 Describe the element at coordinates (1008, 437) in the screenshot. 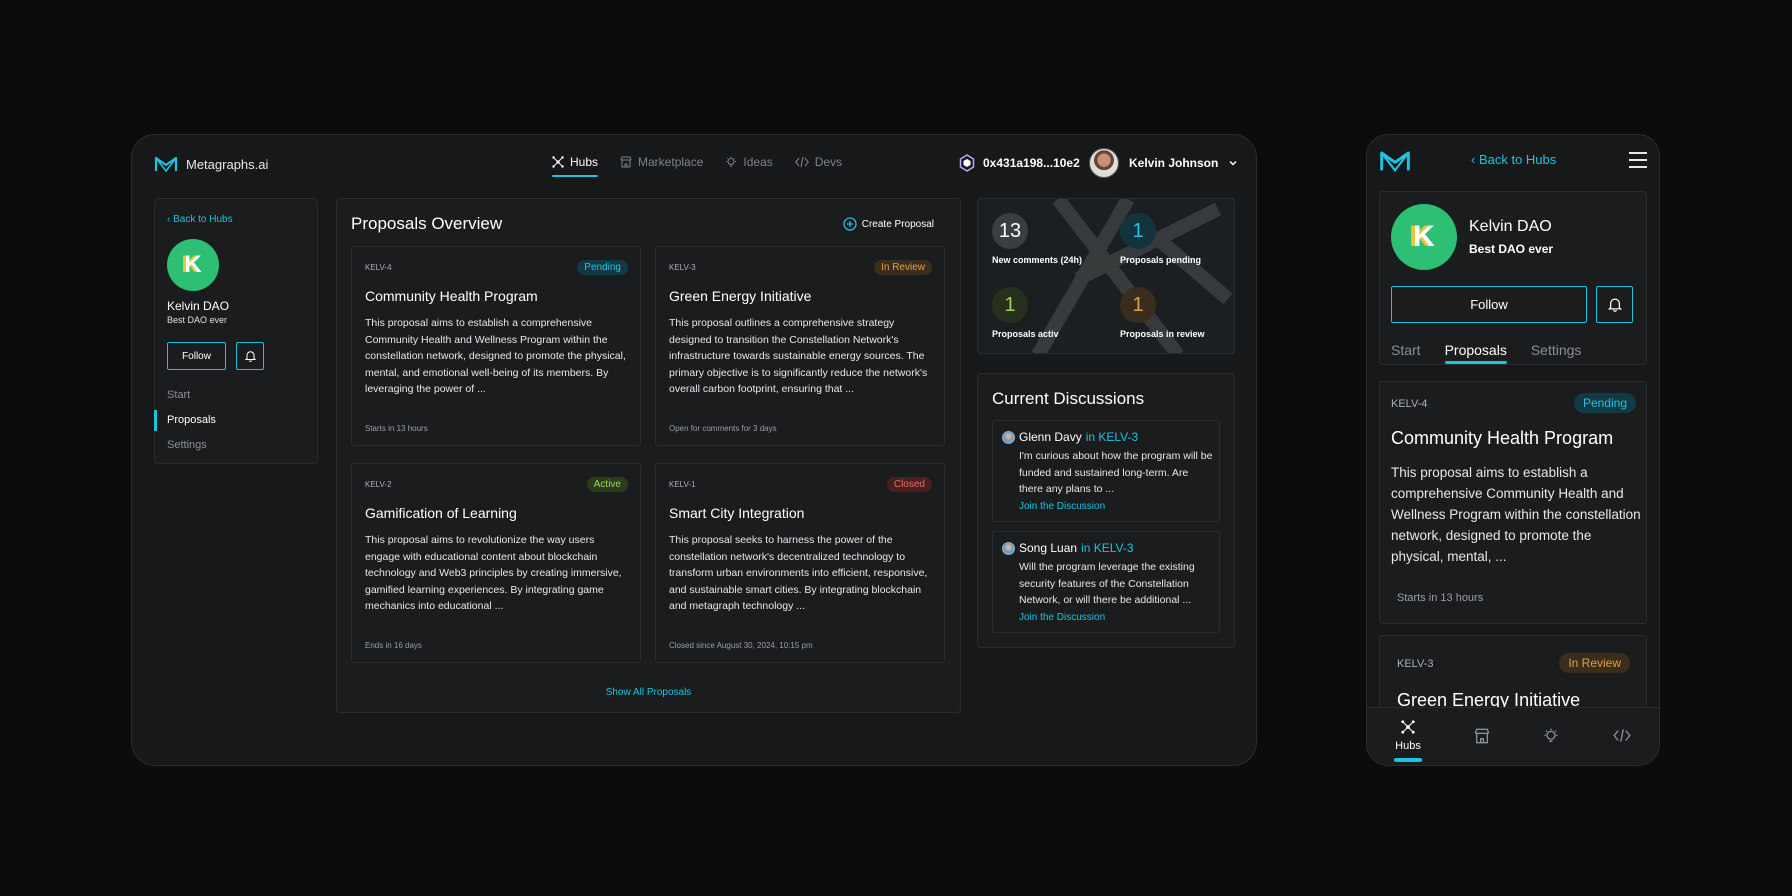

I see `author-avatar` at that location.